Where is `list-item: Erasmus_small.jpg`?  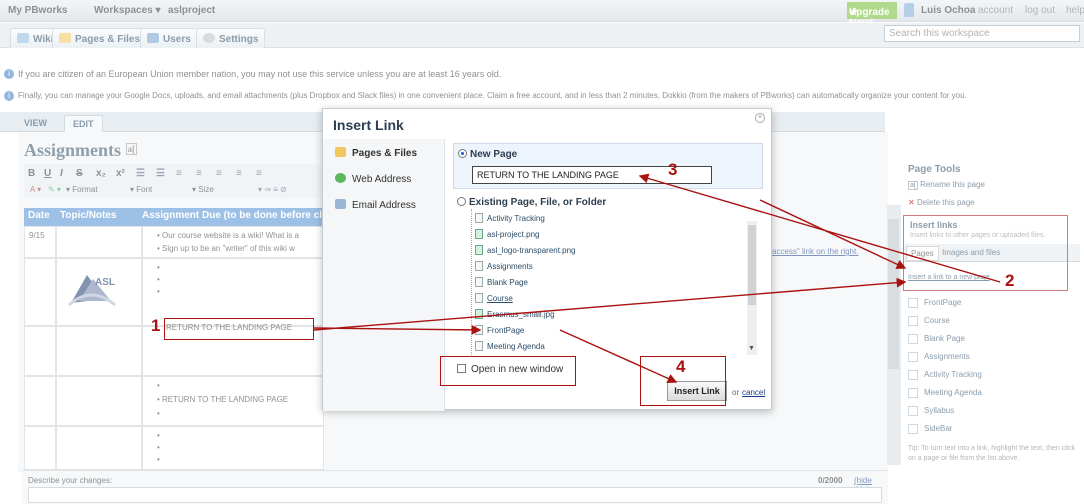
list-item: Erasmus_small.jpg is located at coordinates (515, 314).